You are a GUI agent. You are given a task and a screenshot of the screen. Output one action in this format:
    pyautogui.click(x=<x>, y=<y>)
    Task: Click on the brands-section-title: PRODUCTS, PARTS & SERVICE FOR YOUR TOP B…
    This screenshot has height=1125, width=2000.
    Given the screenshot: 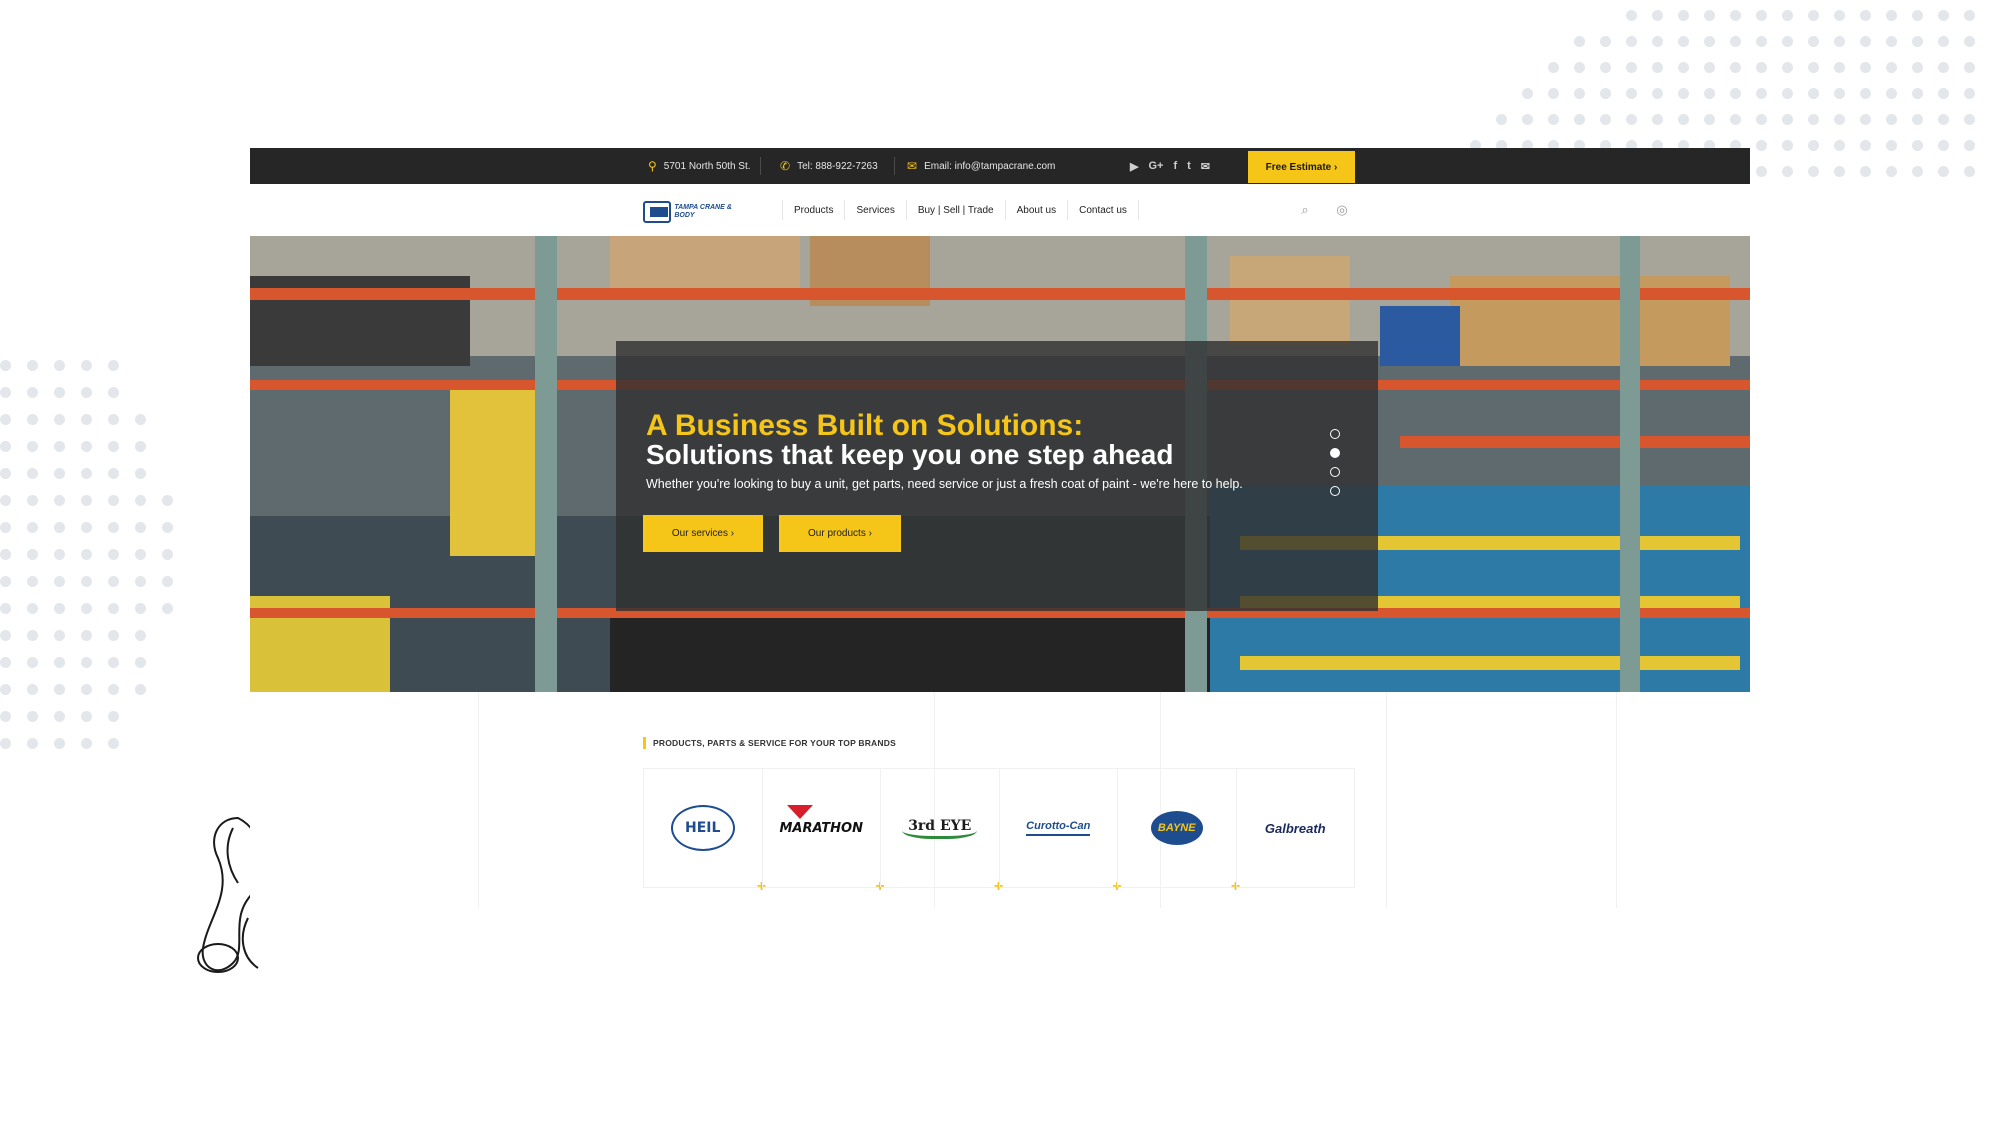 What is the action you would take?
    pyautogui.click(x=769, y=743)
    